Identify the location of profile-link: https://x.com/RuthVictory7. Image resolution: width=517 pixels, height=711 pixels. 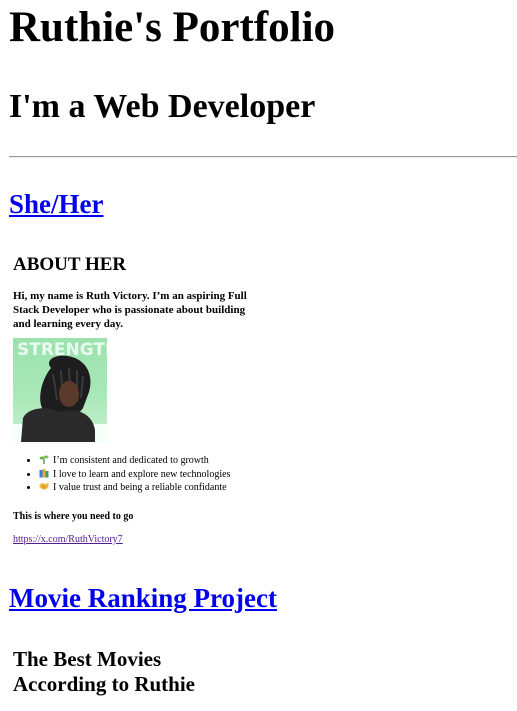
(68, 539).